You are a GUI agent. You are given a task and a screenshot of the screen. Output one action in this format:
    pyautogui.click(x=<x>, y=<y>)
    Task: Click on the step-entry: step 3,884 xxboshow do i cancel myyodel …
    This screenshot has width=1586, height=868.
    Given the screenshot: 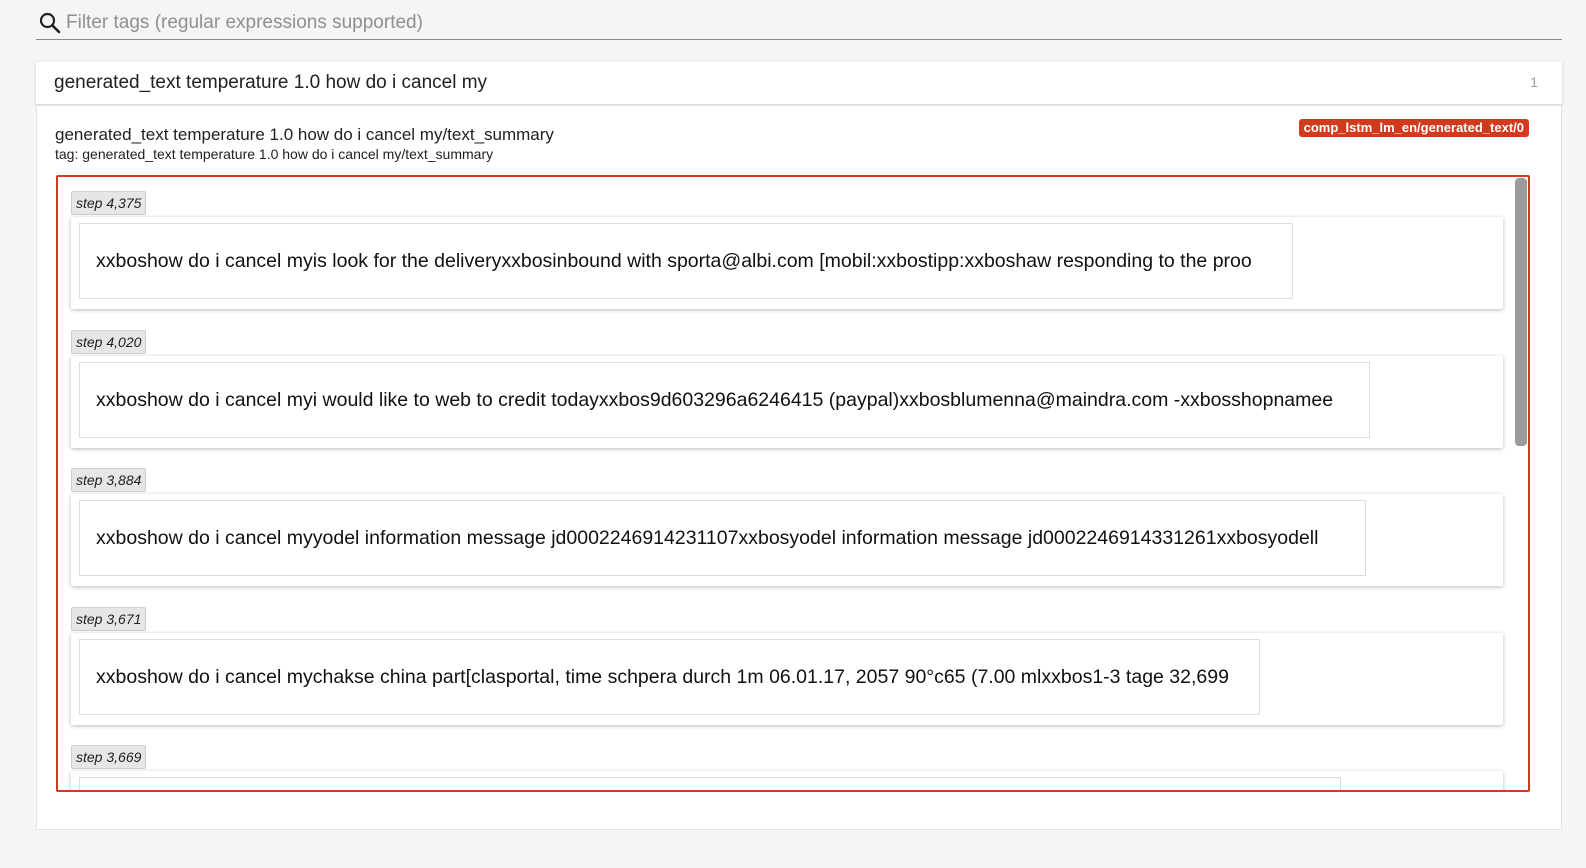 What is the action you would take?
    pyautogui.click(x=788, y=523)
    